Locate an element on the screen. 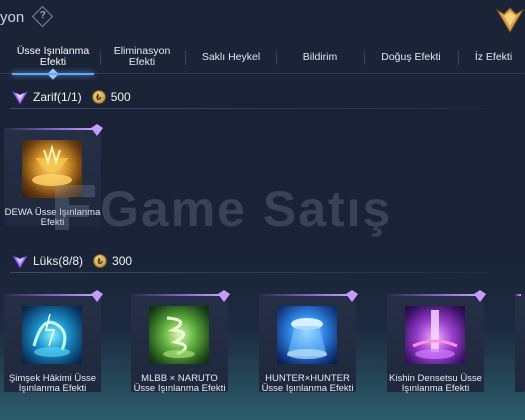  effect-name: Kishin Densetsu Üsse Işınlanma Efekti is located at coordinates (435, 383).